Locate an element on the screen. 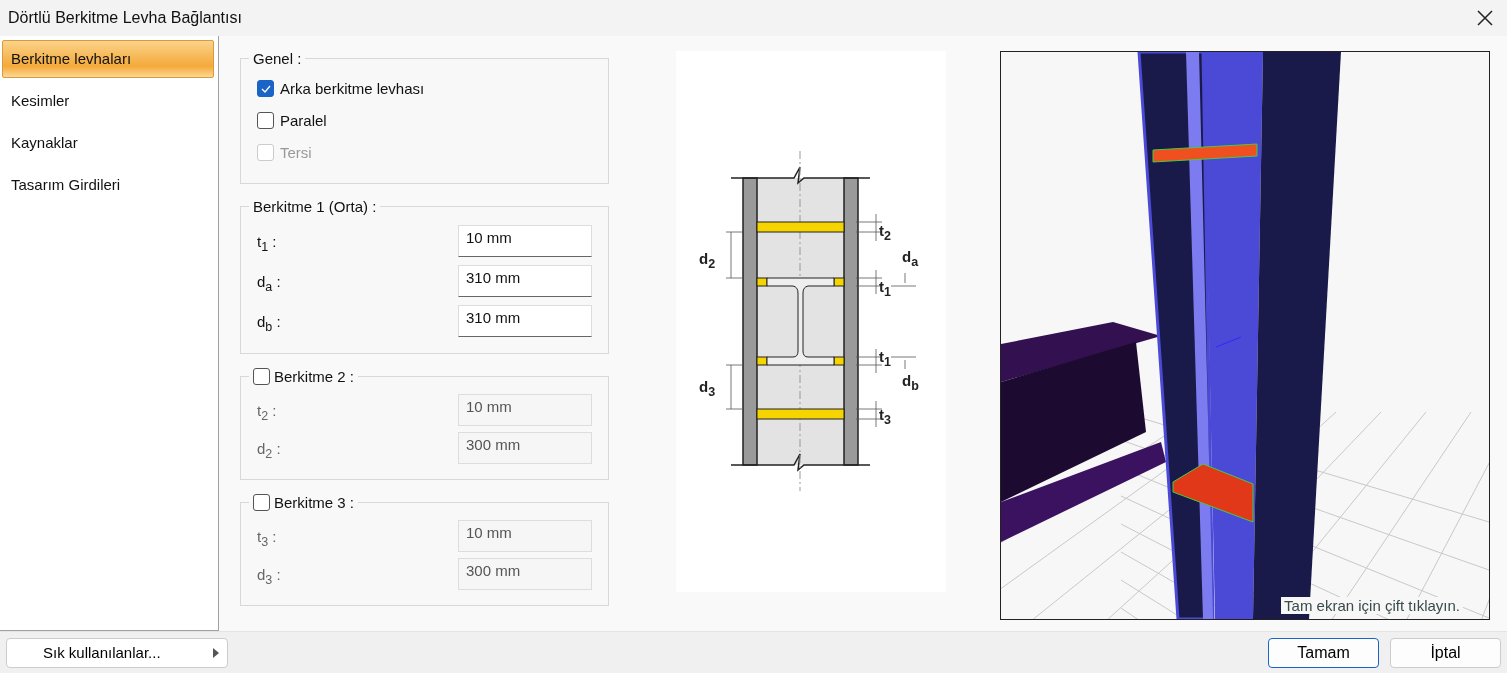 The height and width of the screenshot is (673, 1507). sidebar-item: Berkitme levhaları is located at coordinates (108, 58).